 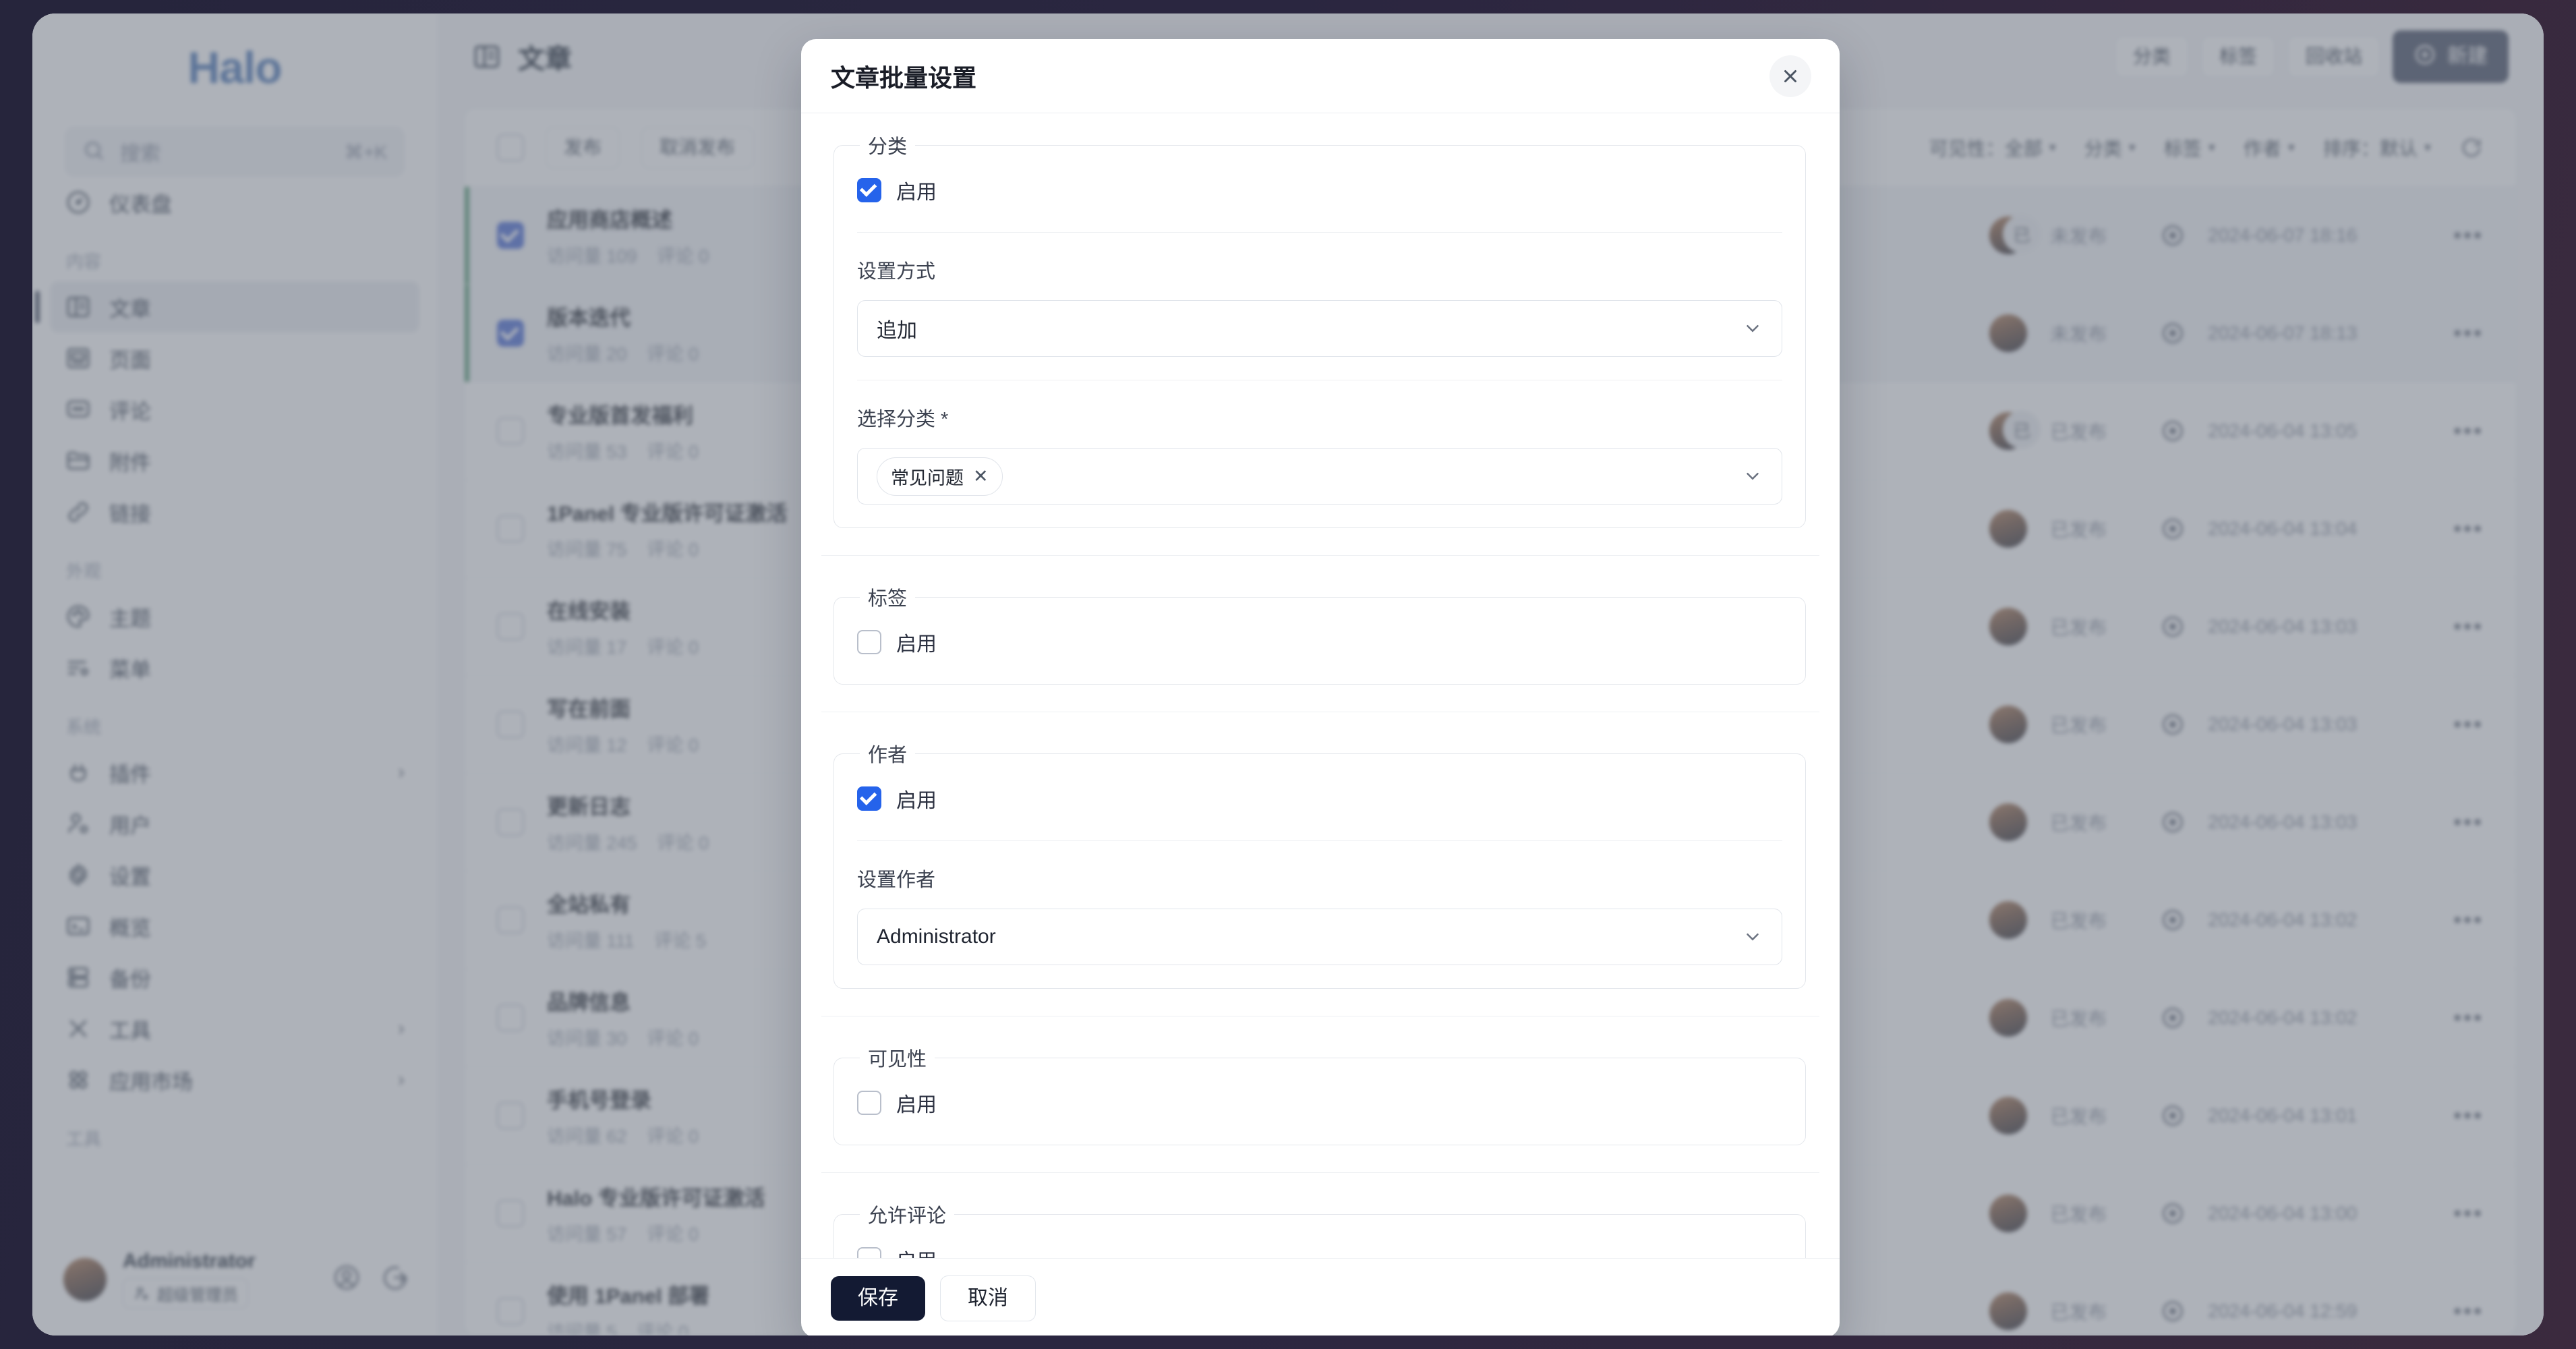 What do you see at coordinates (1320, 797) in the screenshot?
I see `author-enable-row: 启用` at bounding box center [1320, 797].